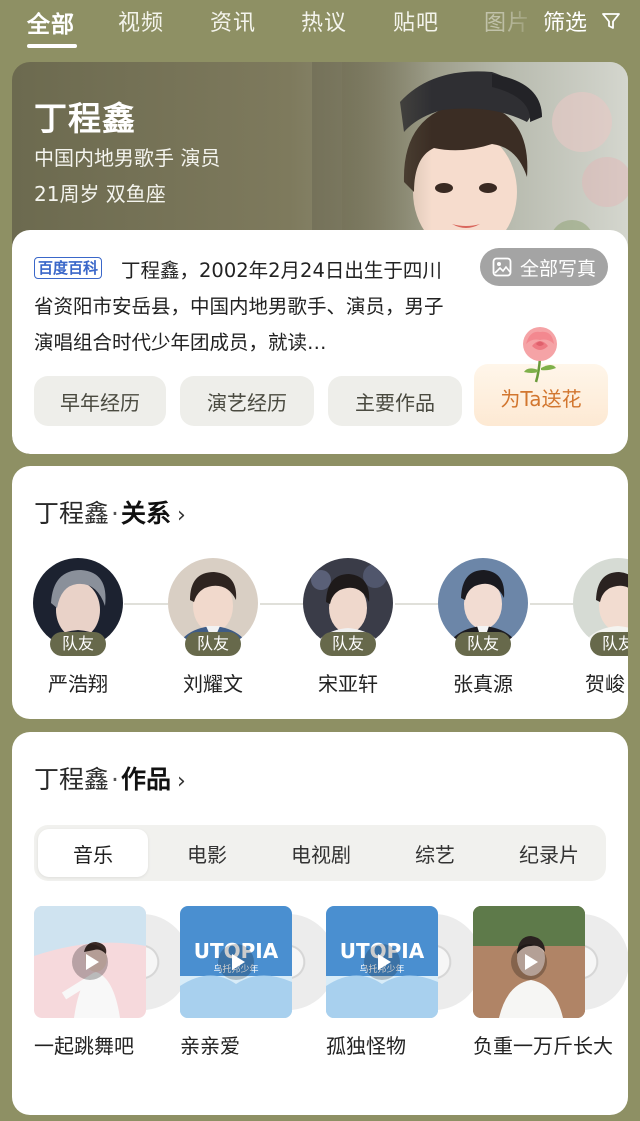 The width and height of the screenshot is (640, 1121). Describe the element at coordinates (605, 684) in the screenshot. I see `relation-name: 贺峻` at that location.